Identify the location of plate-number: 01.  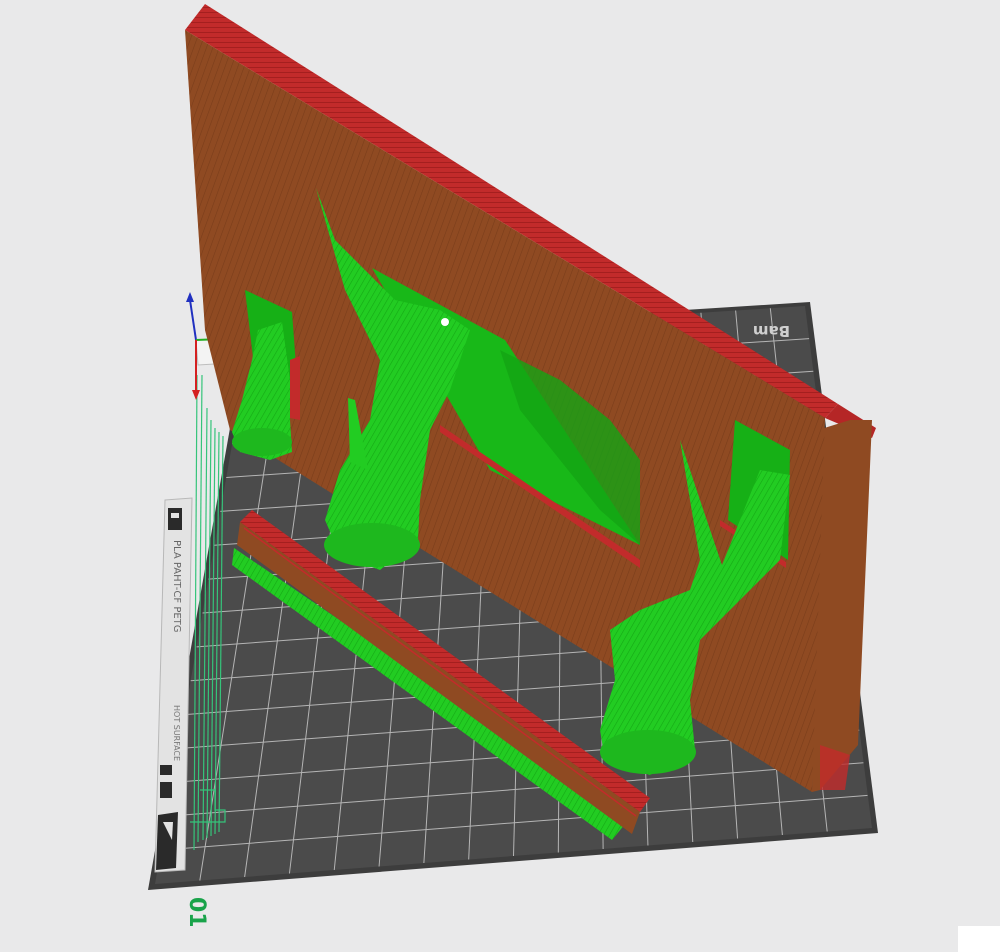
(196, 912).